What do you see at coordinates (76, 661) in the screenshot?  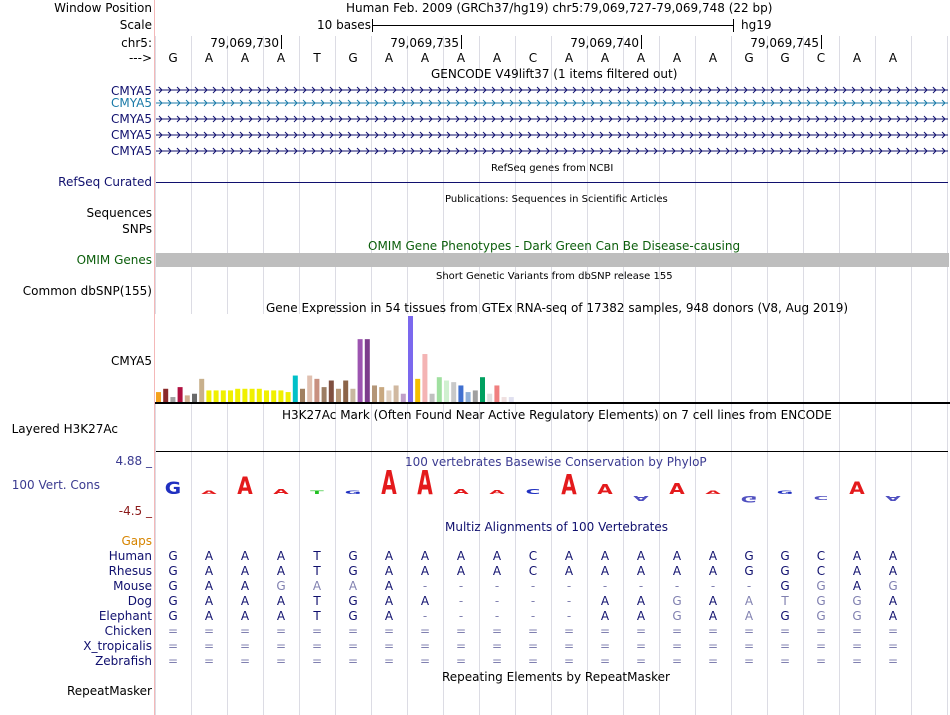 I see `species-label: Zebrafish` at bounding box center [76, 661].